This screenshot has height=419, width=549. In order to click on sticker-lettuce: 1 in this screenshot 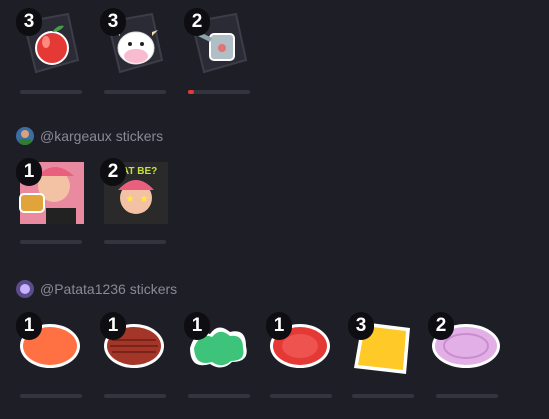, I will do `click(218, 355)`.